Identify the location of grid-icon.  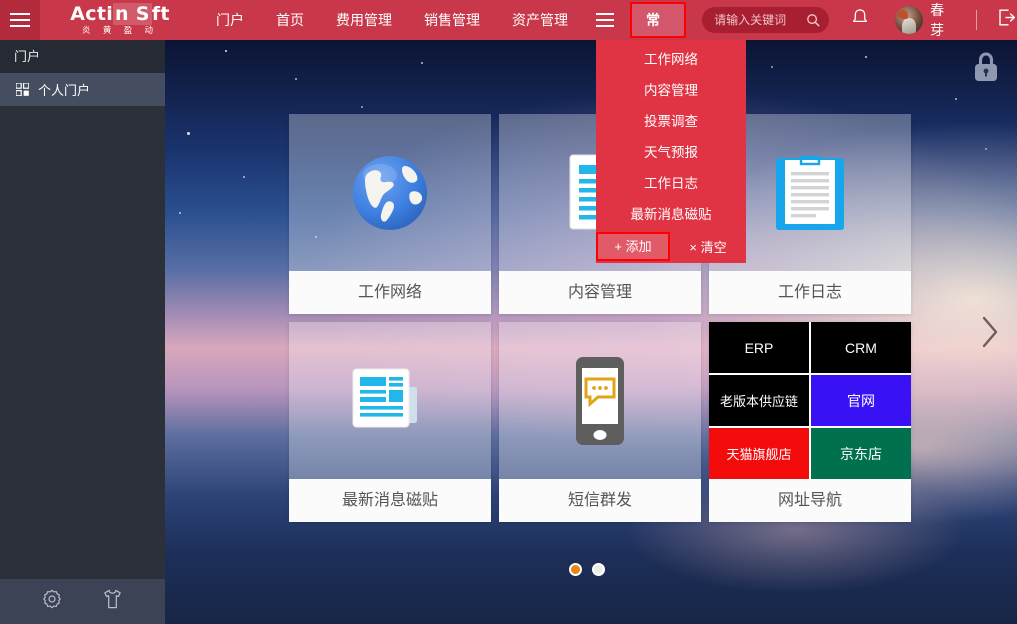
(22, 89).